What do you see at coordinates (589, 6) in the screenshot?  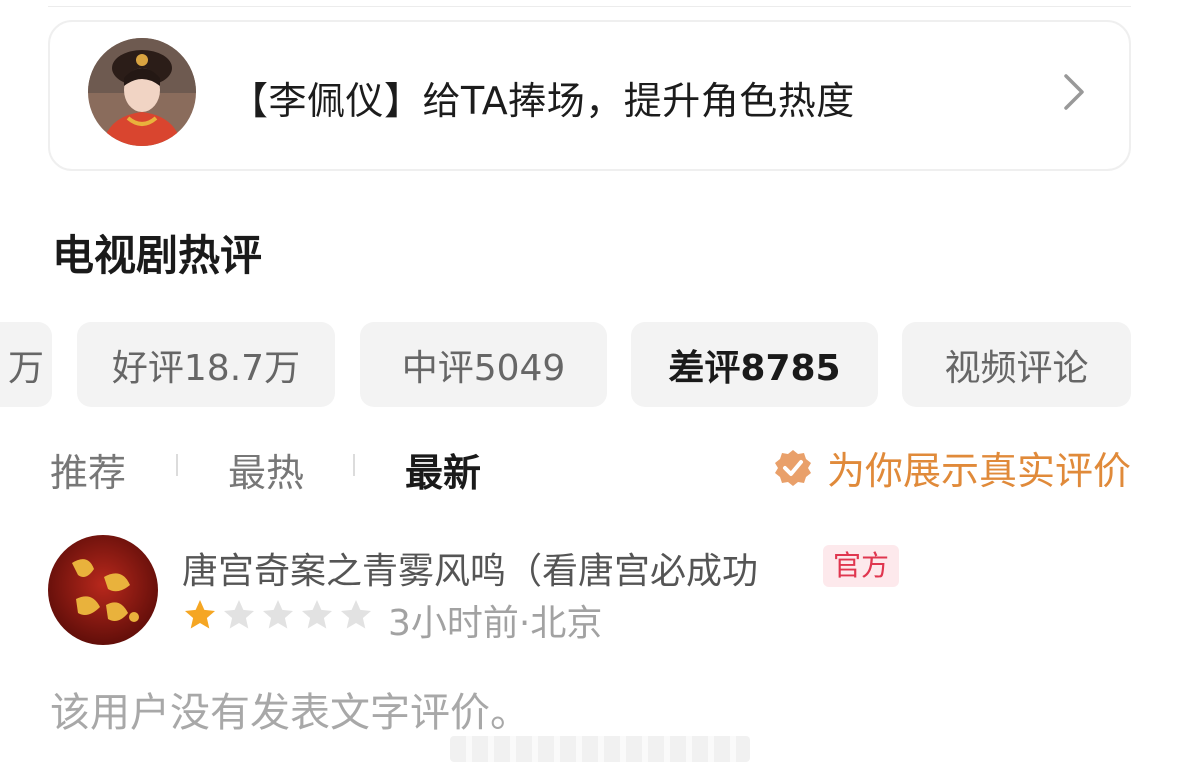 I see `top-divider` at bounding box center [589, 6].